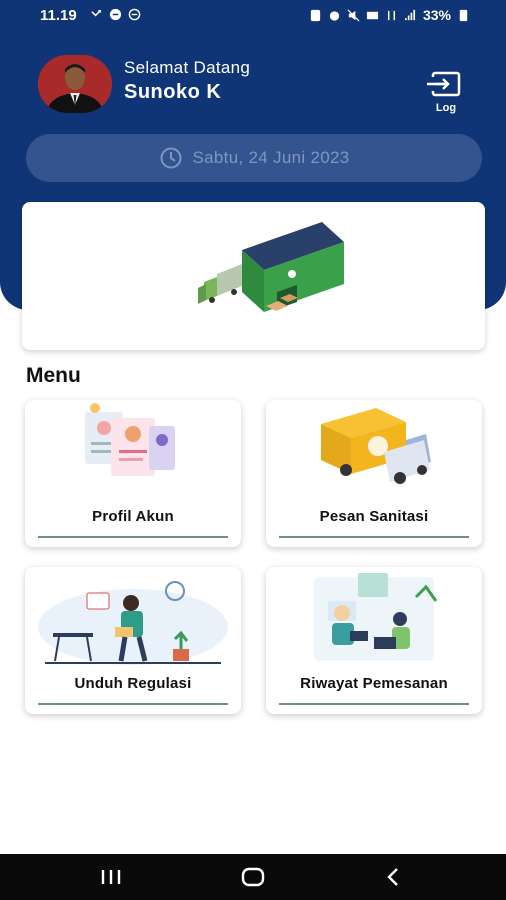  I want to click on clock-icon, so click(171, 158).